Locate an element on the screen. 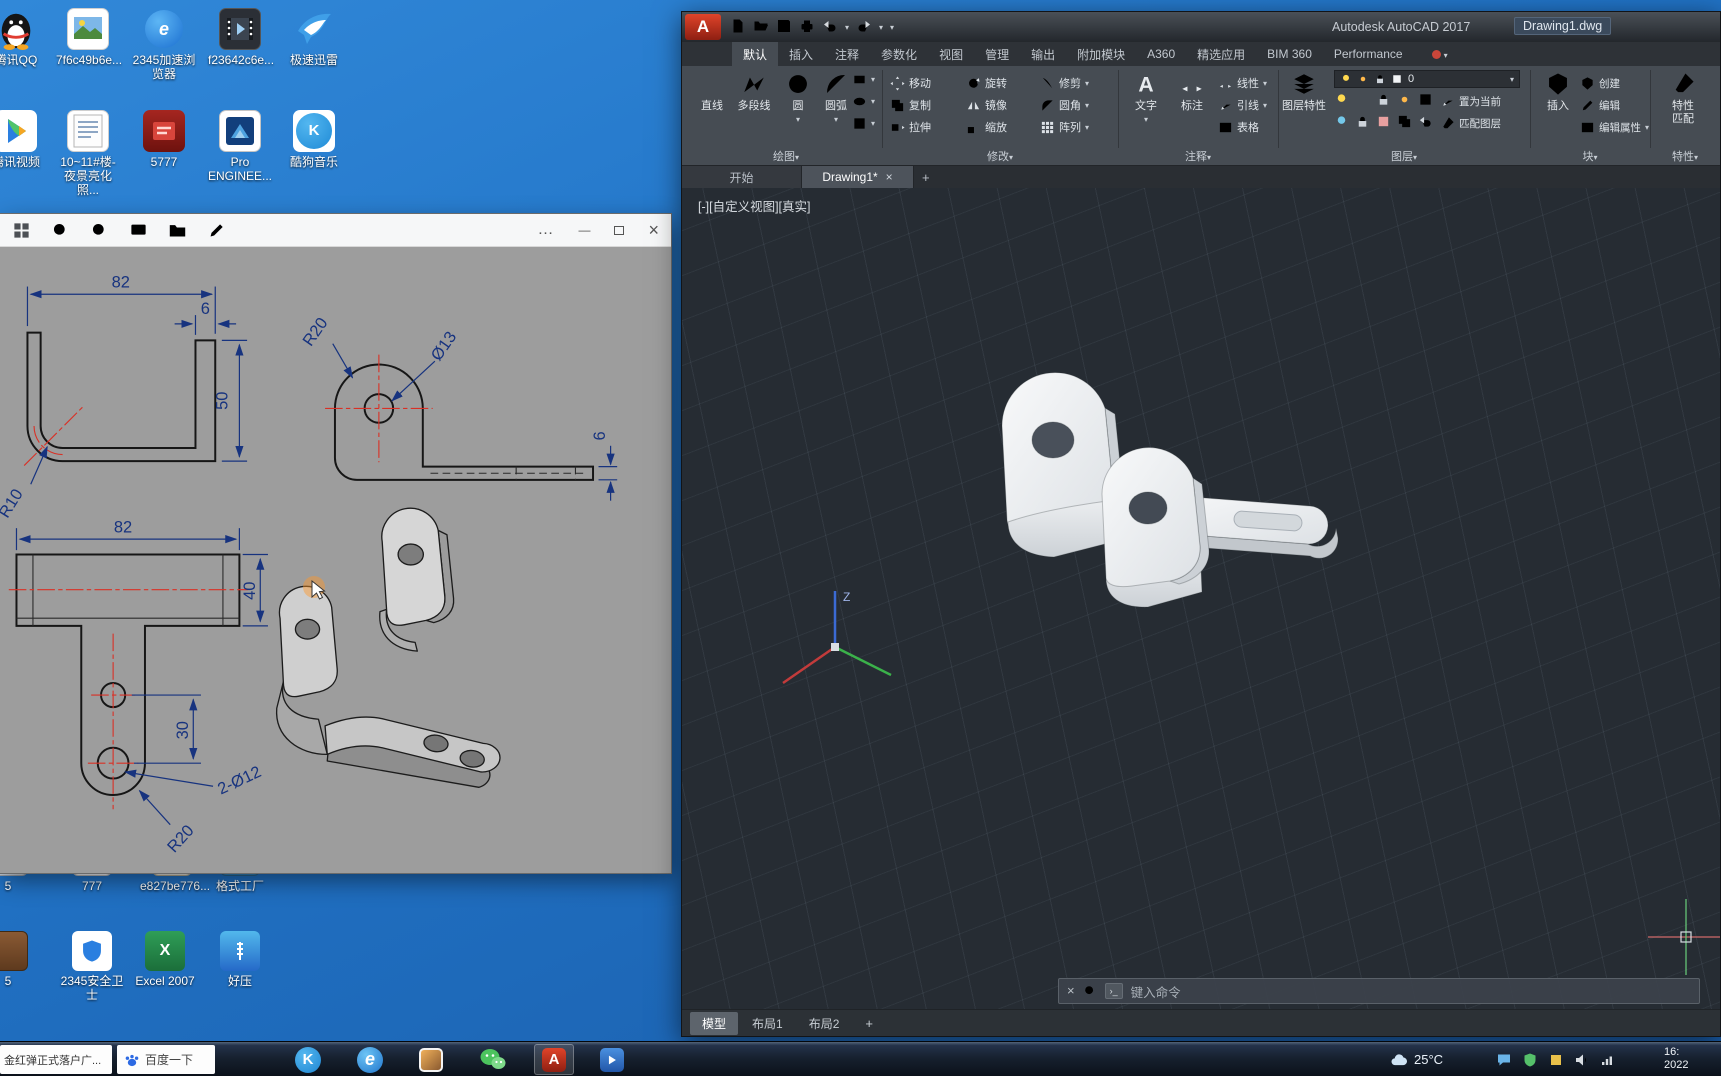 The width and height of the screenshot is (1721, 1076). desktop-icon-kugou: 酷狗音乐 is located at coordinates (314, 139).